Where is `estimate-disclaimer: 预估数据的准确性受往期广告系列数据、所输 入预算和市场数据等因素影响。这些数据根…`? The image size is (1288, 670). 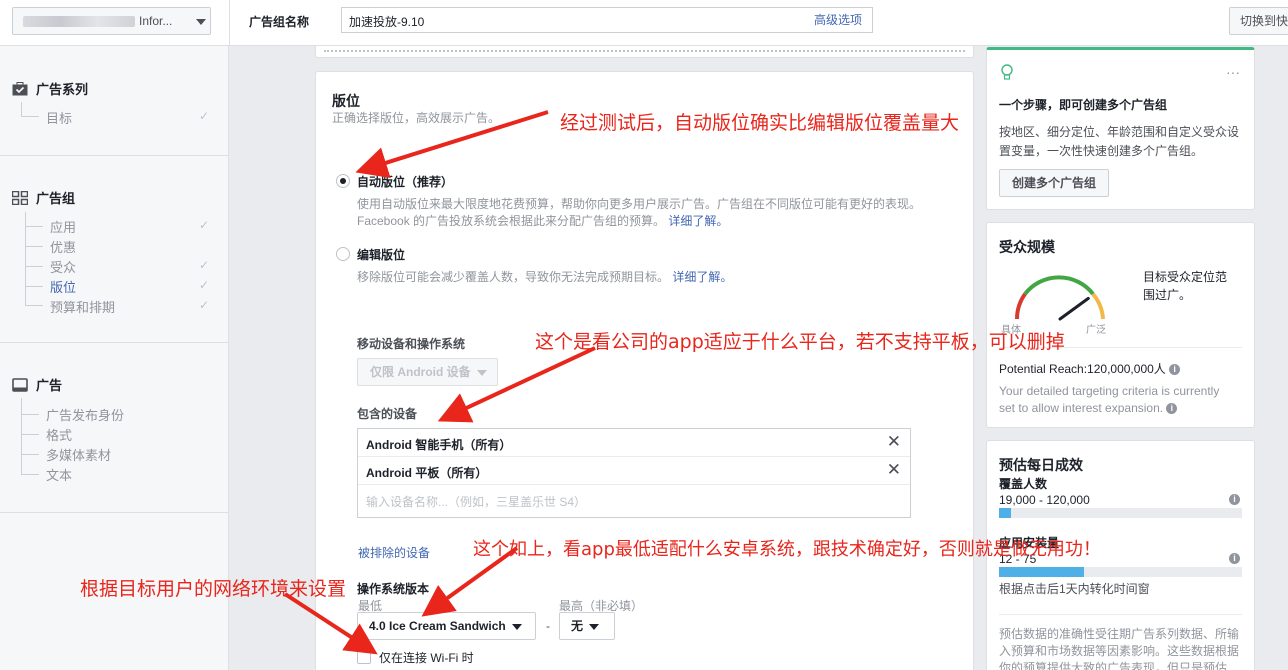
estimate-disclaimer: 预估数据的准确性受往期广告系列数据、所输 入预算和市场数据等因素影响。这些数据根… is located at coordinates (1119, 648).